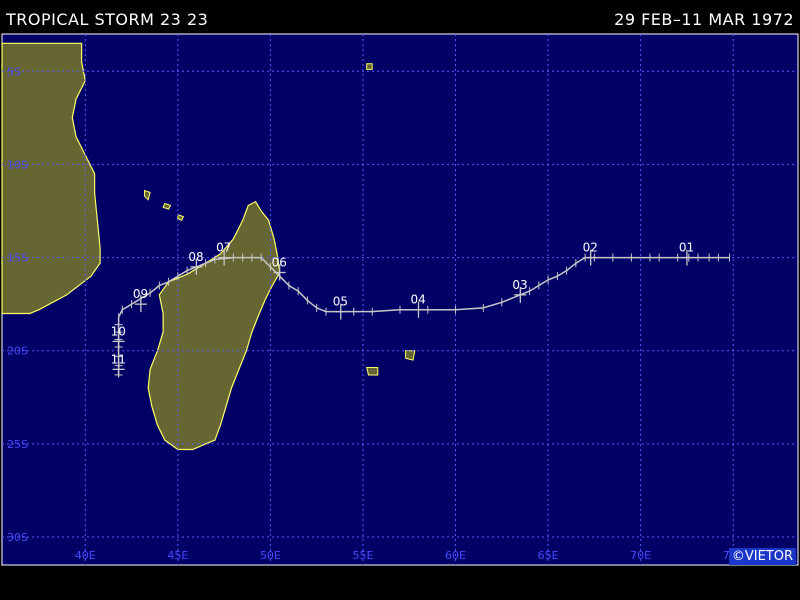 This screenshot has width=800, height=600. What do you see at coordinates (279, 262) in the screenshot?
I see `day-label: 06` at bounding box center [279, 262].